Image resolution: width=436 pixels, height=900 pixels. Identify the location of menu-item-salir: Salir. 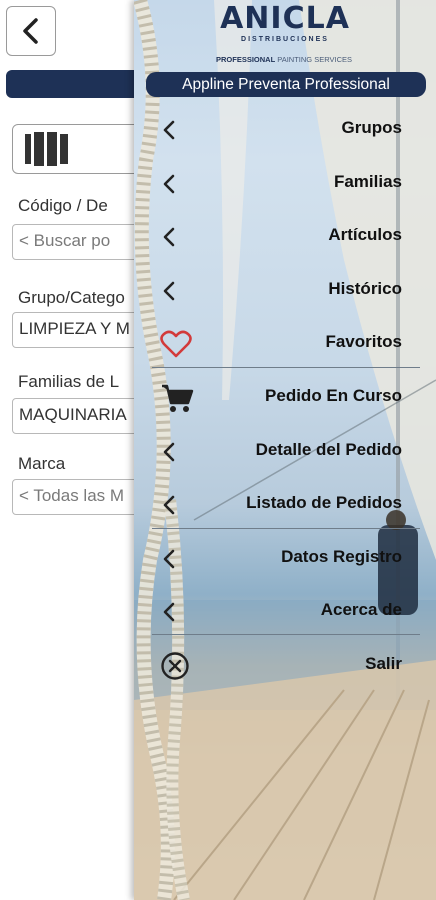
(285, 665).